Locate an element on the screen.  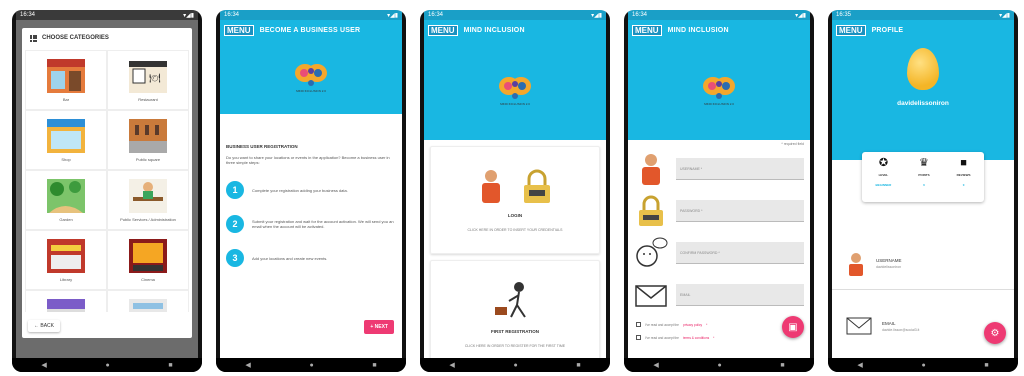
restaurant-icon: 🍽 is located at coordinates (148, 77).